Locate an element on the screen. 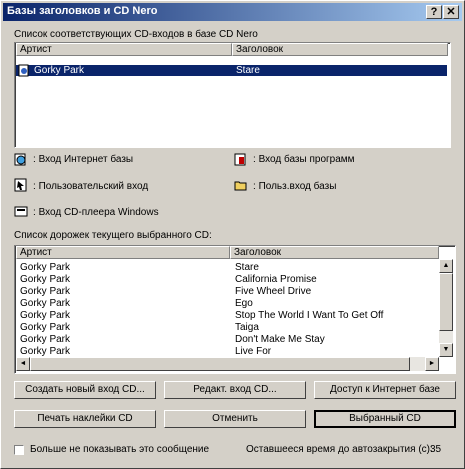 The width and height of the screenshot is (465, 469). program-entry-icon is located at coordinates (240, 159).